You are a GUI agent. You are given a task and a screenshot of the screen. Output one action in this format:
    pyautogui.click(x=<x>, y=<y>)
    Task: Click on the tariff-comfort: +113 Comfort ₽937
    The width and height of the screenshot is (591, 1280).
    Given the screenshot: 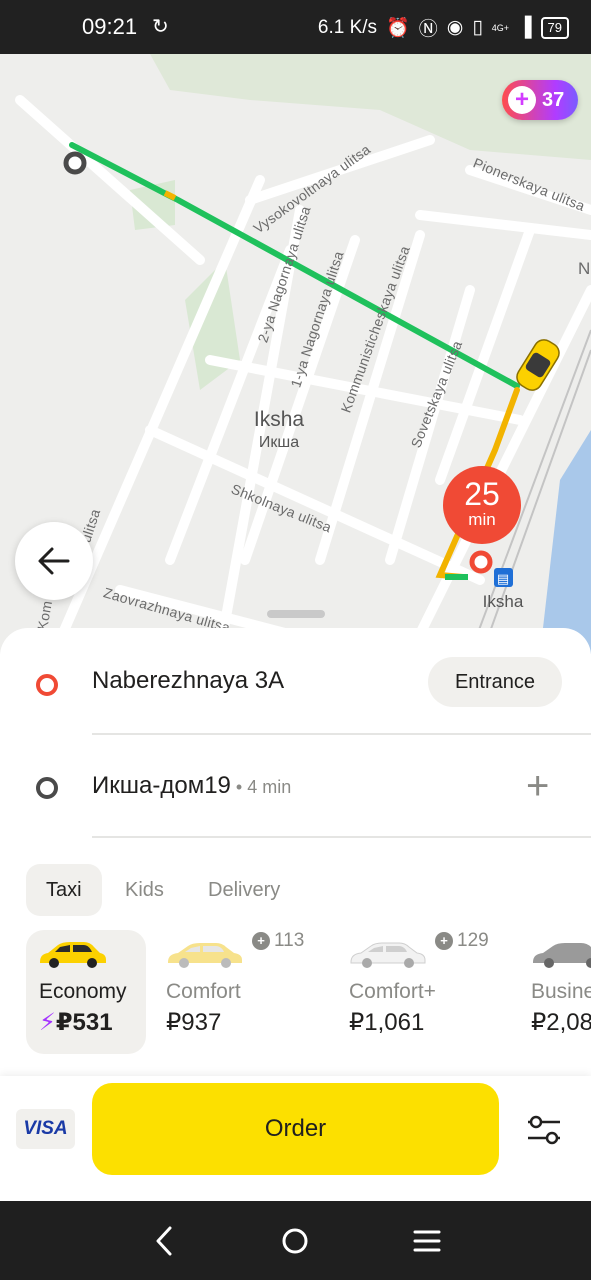 What is the action you would take?
    pyautogui.click(x=235, y=992)
    